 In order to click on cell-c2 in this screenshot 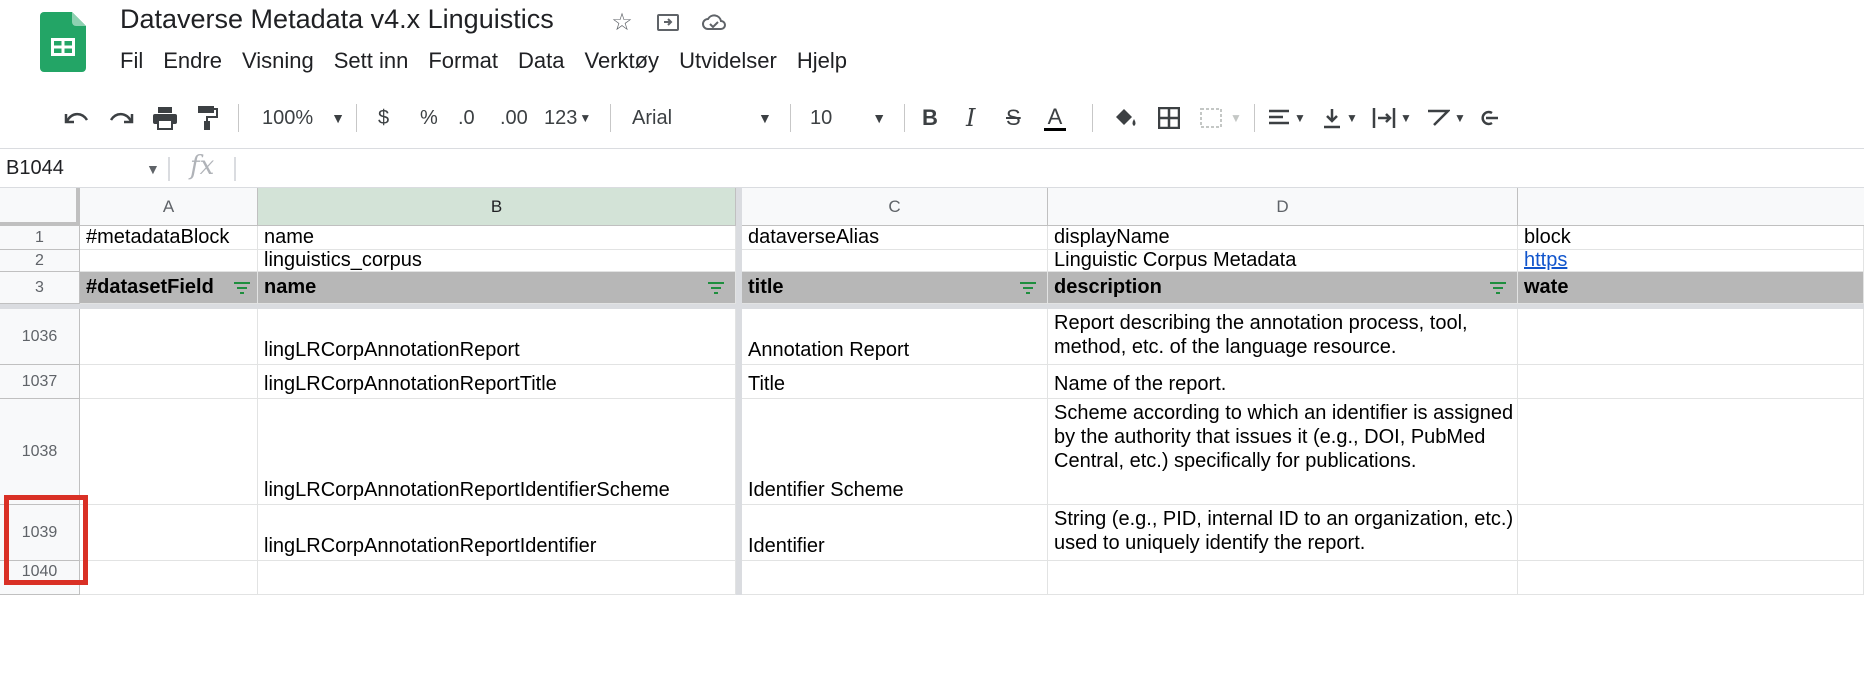, I will do `click(895, 261)`.